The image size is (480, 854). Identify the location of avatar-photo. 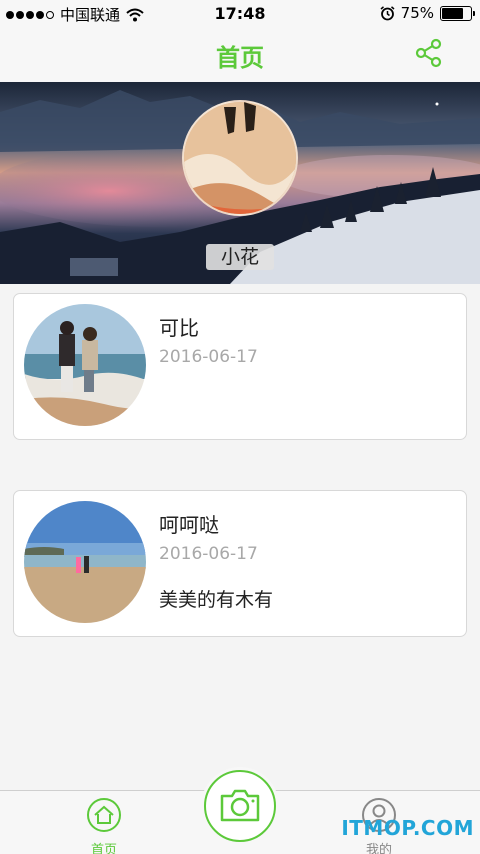
(240, 158).